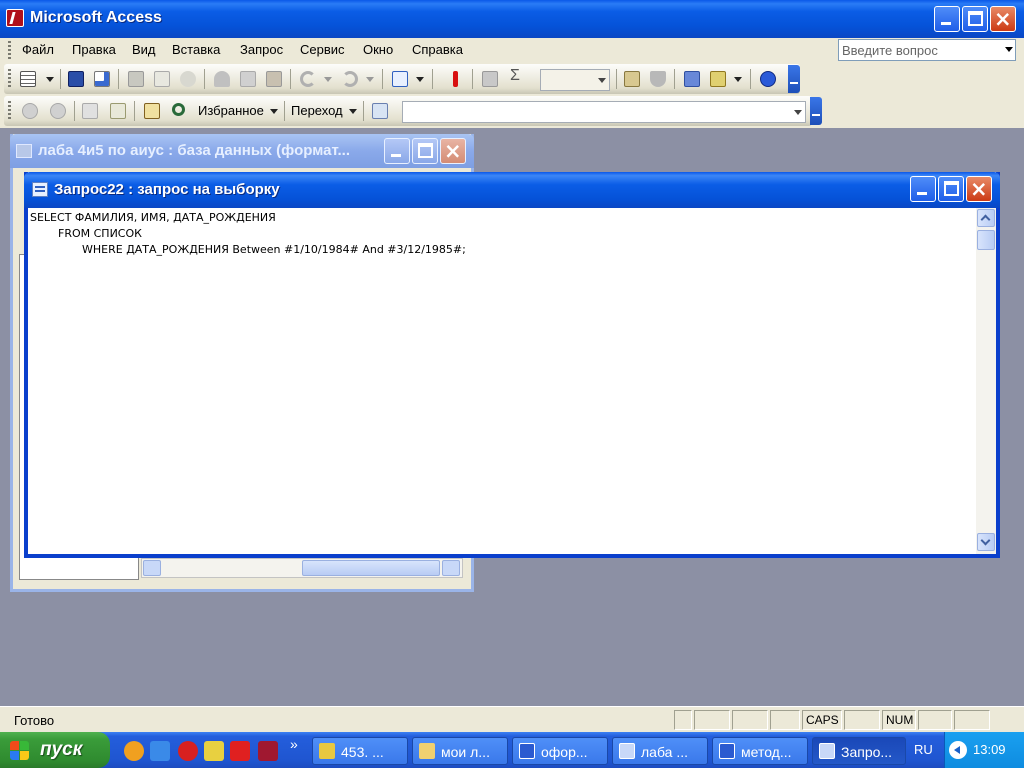 Image resolution: width=1024 pixels, height=768 pixels. I want to click on show-only-web-toolbar-button, so click(380, 111).